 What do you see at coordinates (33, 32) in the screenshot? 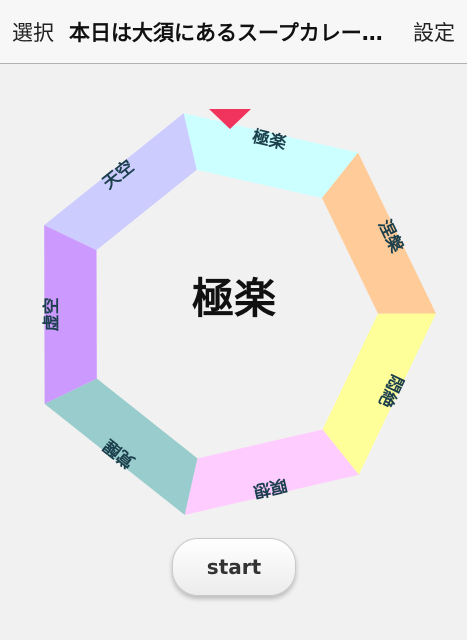
I see `select-button: 選択` at bounding box center [33, 32].